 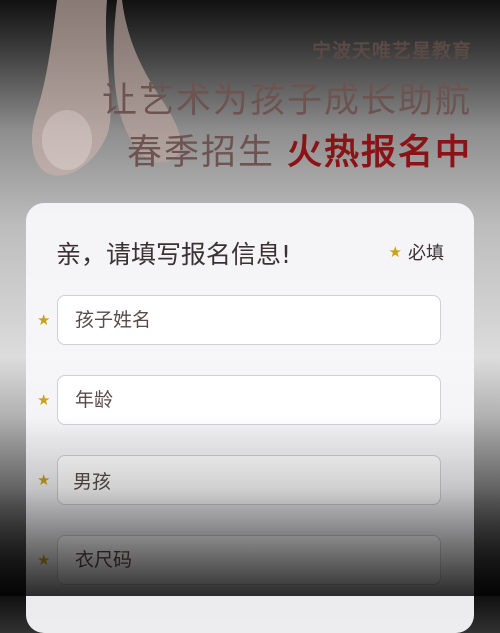 I want to click on child-name-field, so click(x=249, y=320).